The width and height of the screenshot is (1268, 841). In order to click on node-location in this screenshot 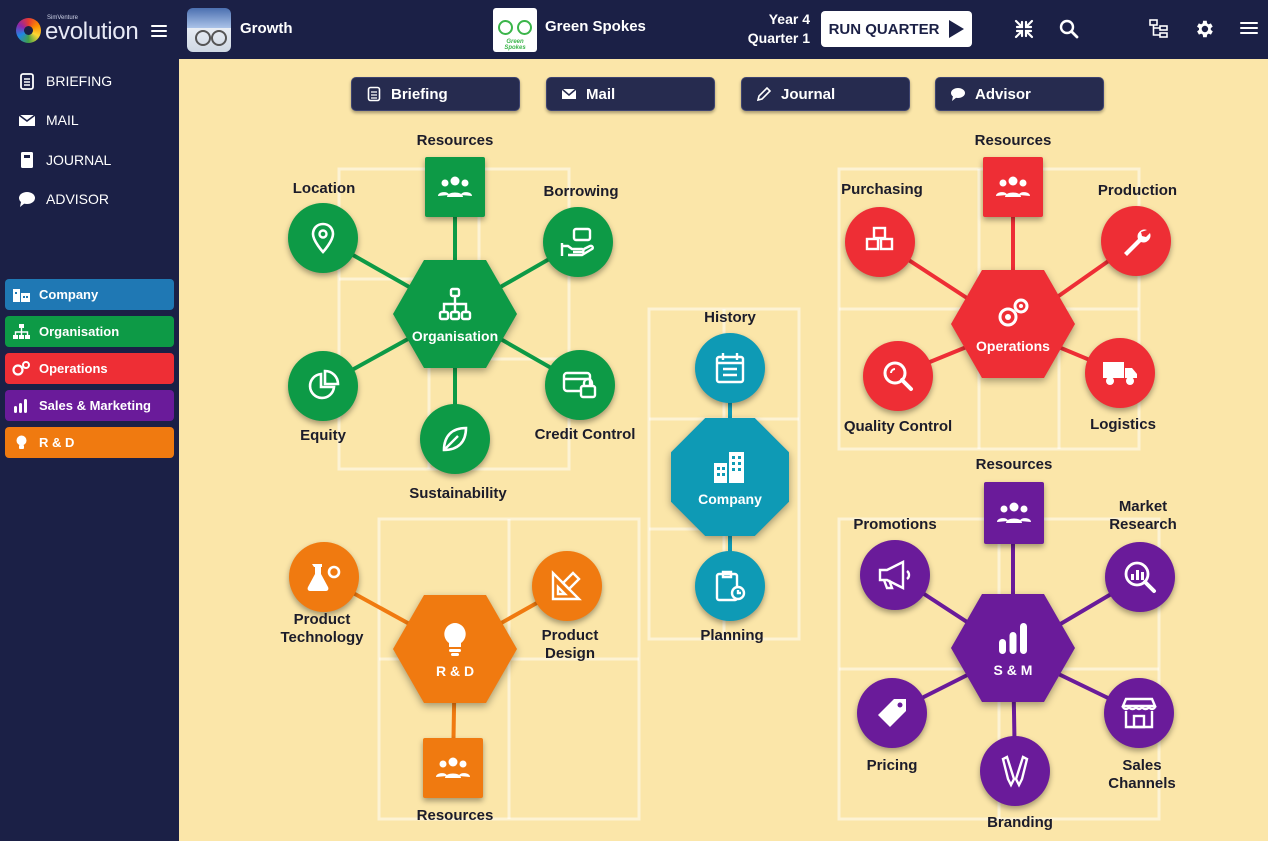, I will do `click(323, 238)`.